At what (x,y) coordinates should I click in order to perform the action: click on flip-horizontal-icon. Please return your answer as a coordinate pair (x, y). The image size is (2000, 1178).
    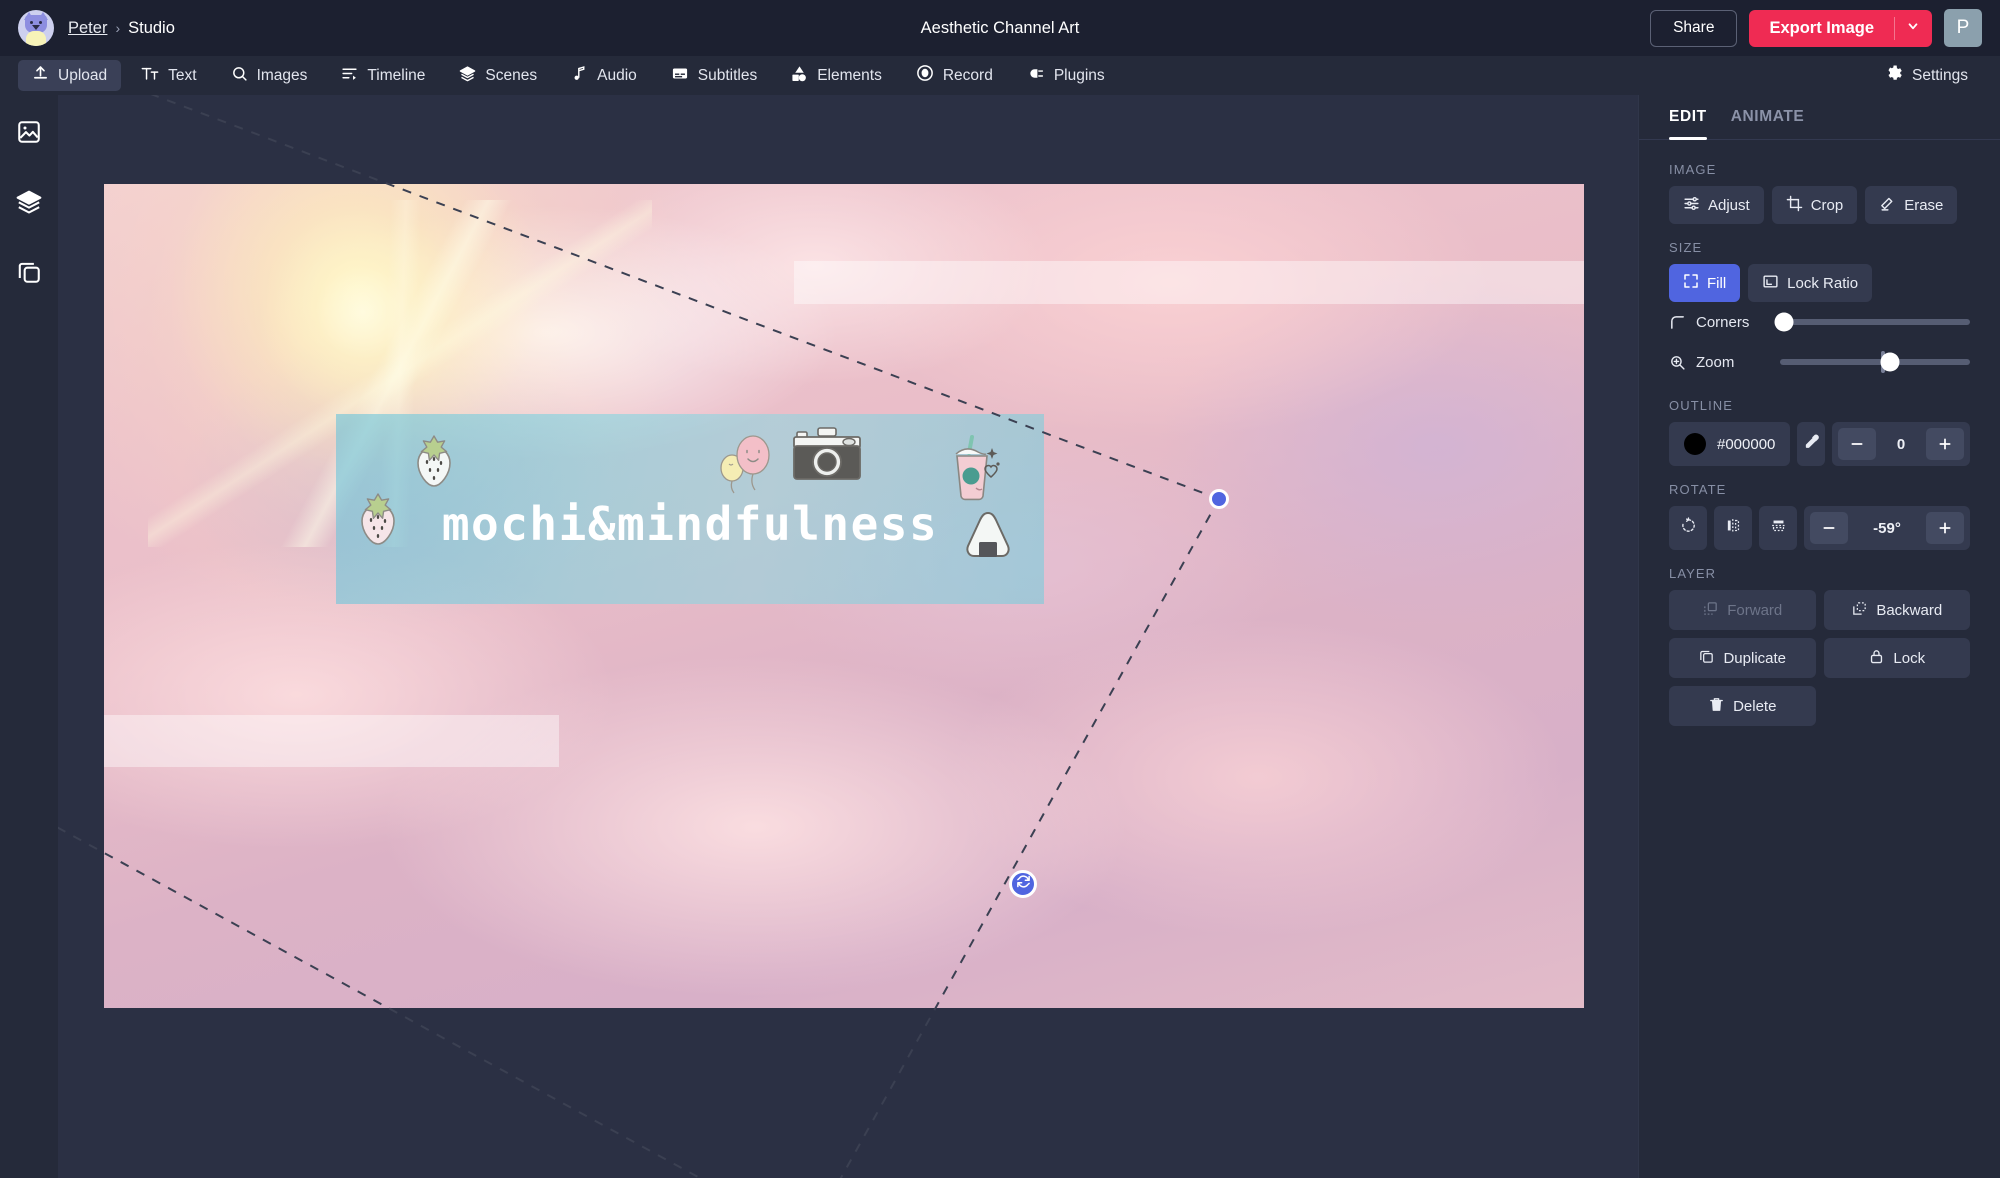
    Looking at the image, I should click on (1733, 528).